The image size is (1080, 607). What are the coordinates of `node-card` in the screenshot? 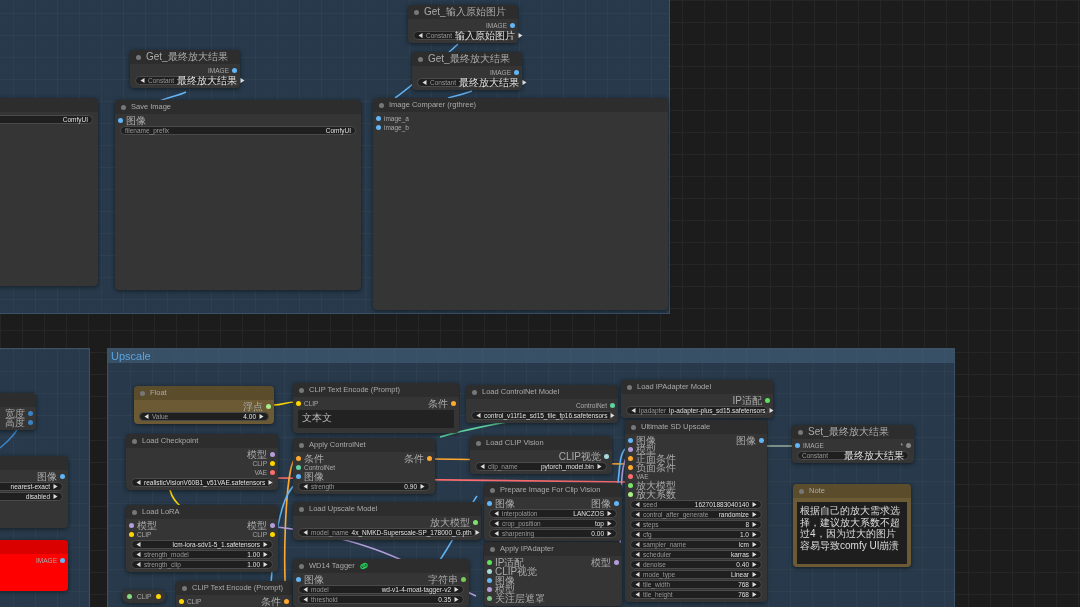 It's located at (696, 511).